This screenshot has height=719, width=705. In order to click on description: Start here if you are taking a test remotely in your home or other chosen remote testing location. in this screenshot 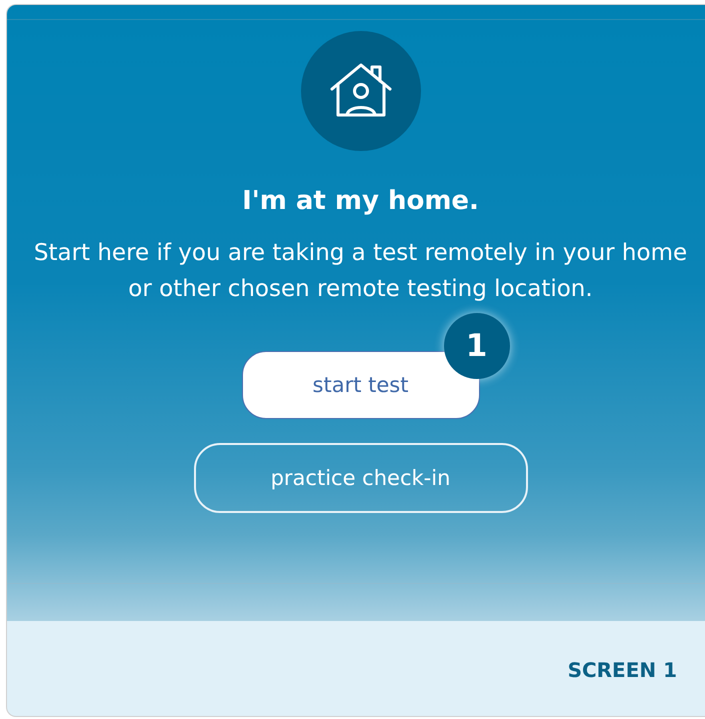, I will do `click(360, 271)`.